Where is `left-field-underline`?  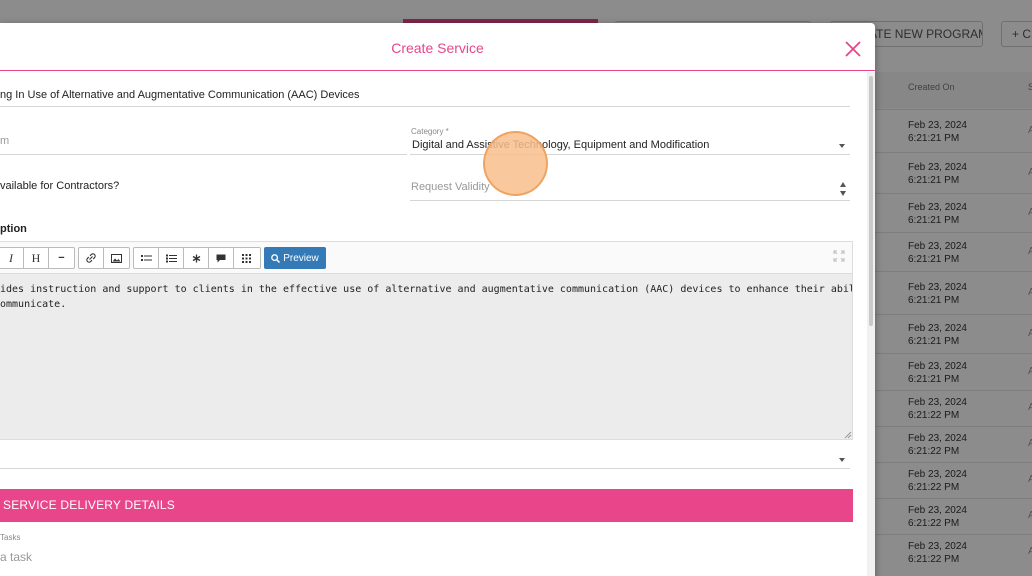 left-field-underline is located at coordinates (203, 154).